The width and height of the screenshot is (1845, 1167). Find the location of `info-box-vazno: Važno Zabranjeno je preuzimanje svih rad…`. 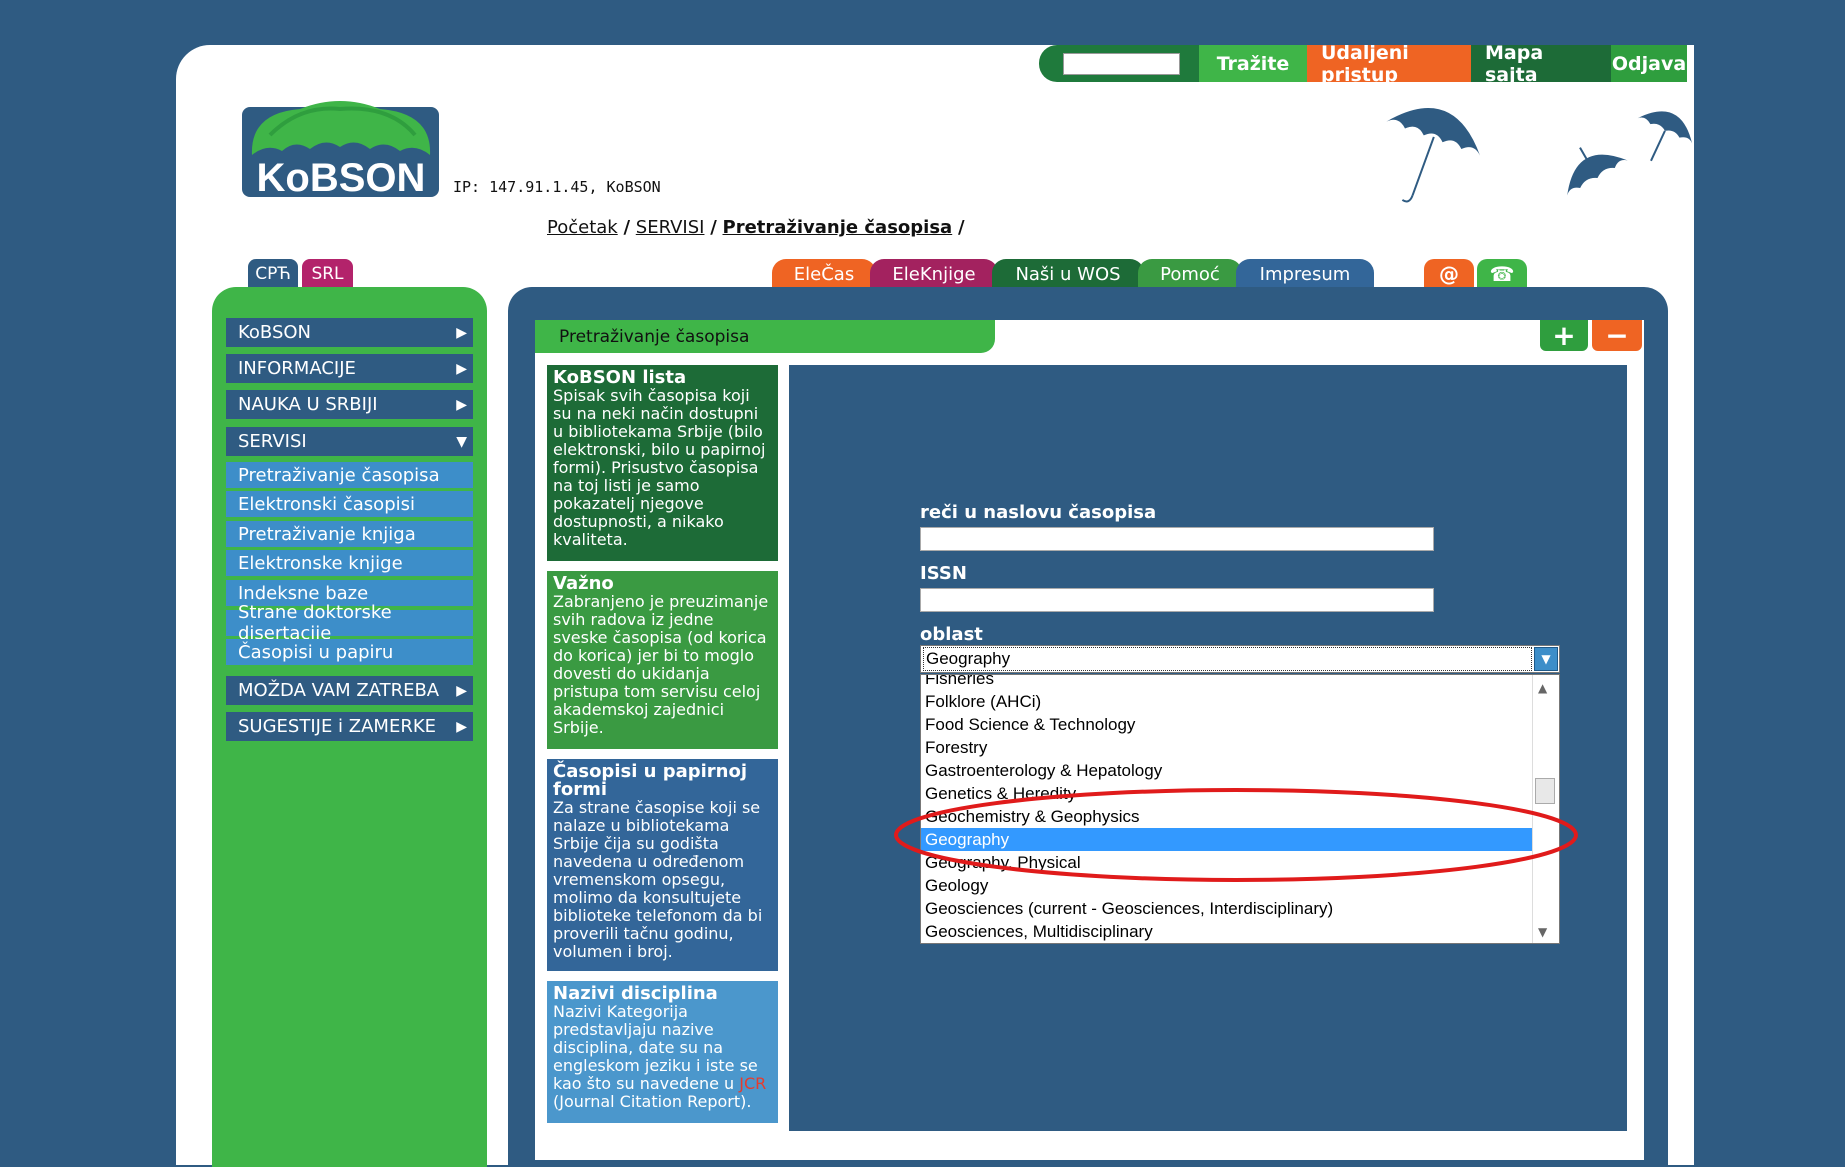

info-box-vazno: Važno Zabranjeno je preuzimanje svih rad… is located at coordinates (662, 660).